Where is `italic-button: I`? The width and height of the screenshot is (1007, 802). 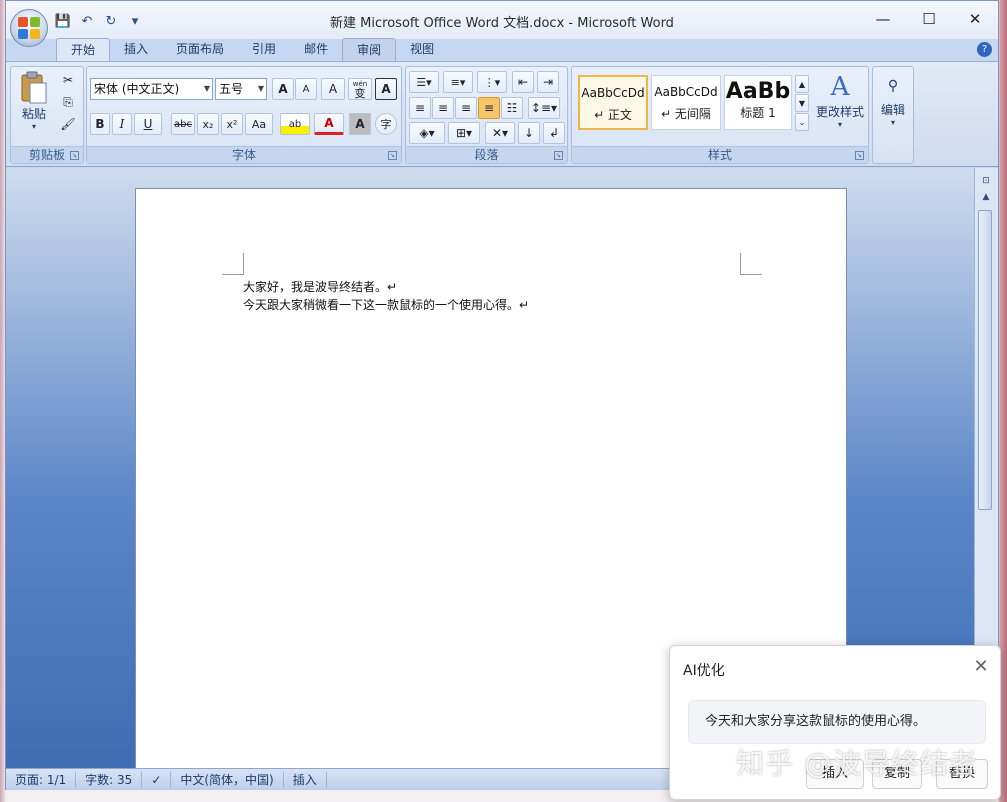 italic-button: I is located at coordinates (122, 124).